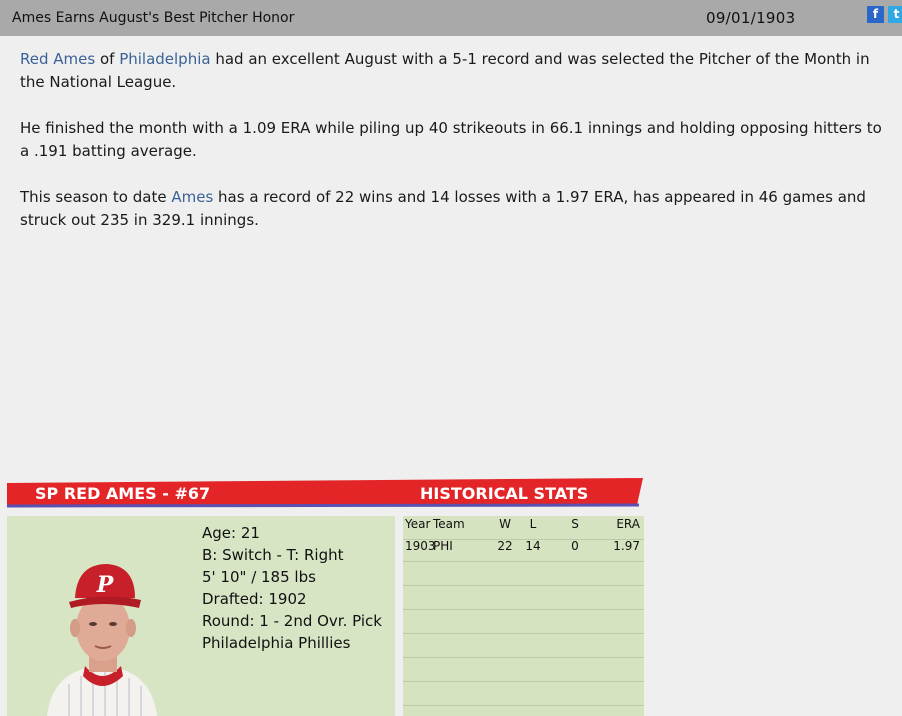 This screenshot has width=902, height=716. I want to click on historical-stats-heading: HISTORICAL STATS, so click(504, 493).